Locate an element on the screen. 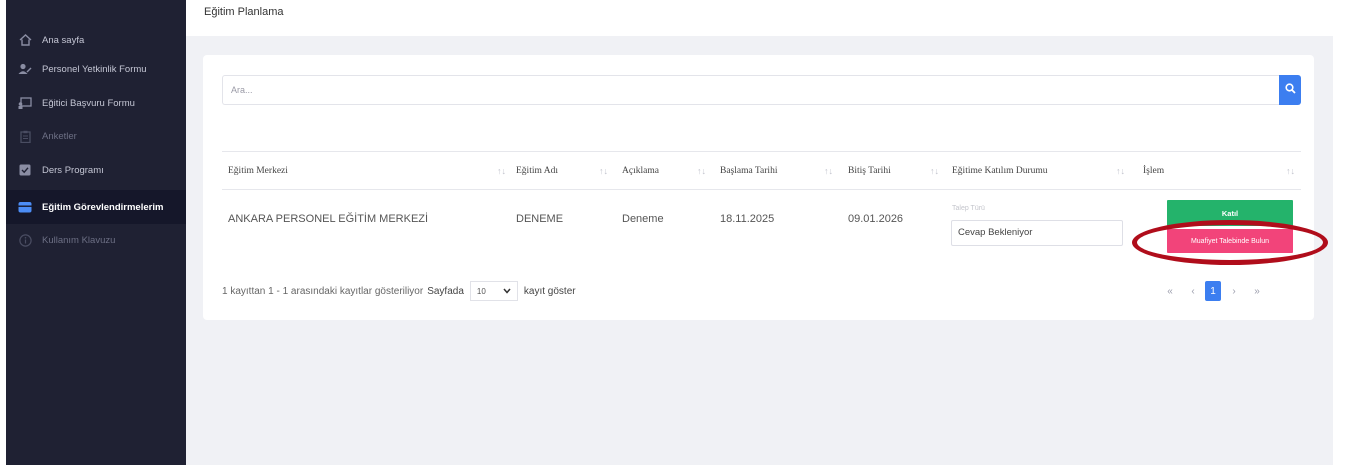 This screenshot has width=1355, height=465. home-icon is located at coordinates (25, 40).